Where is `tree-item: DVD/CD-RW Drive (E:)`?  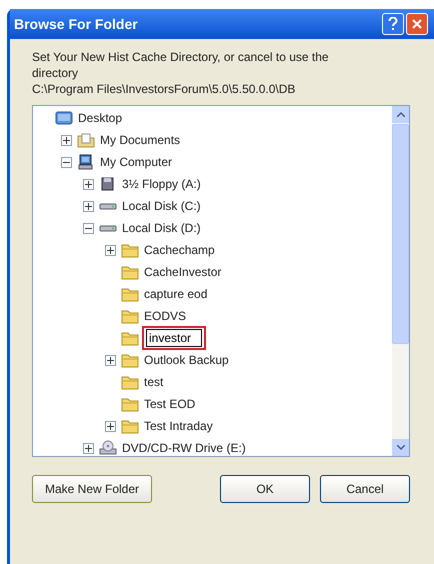 tree-item: DVD/CD-RW Drive (E:) is located at coordinates (184, 447).